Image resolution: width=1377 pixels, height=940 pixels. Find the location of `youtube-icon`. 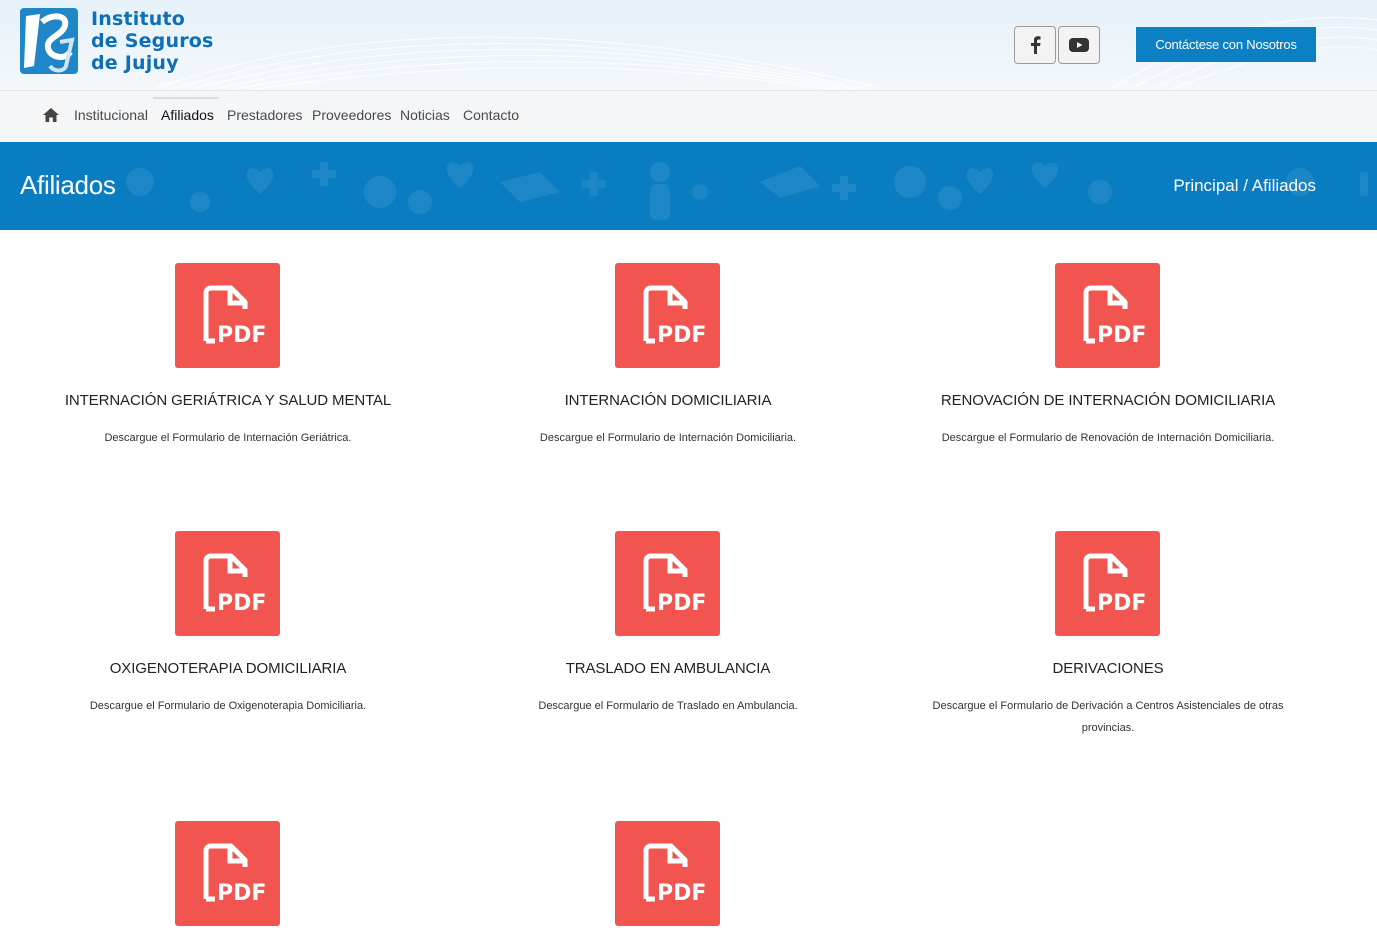

youtube-icon is located at coordinates (1079, 45).